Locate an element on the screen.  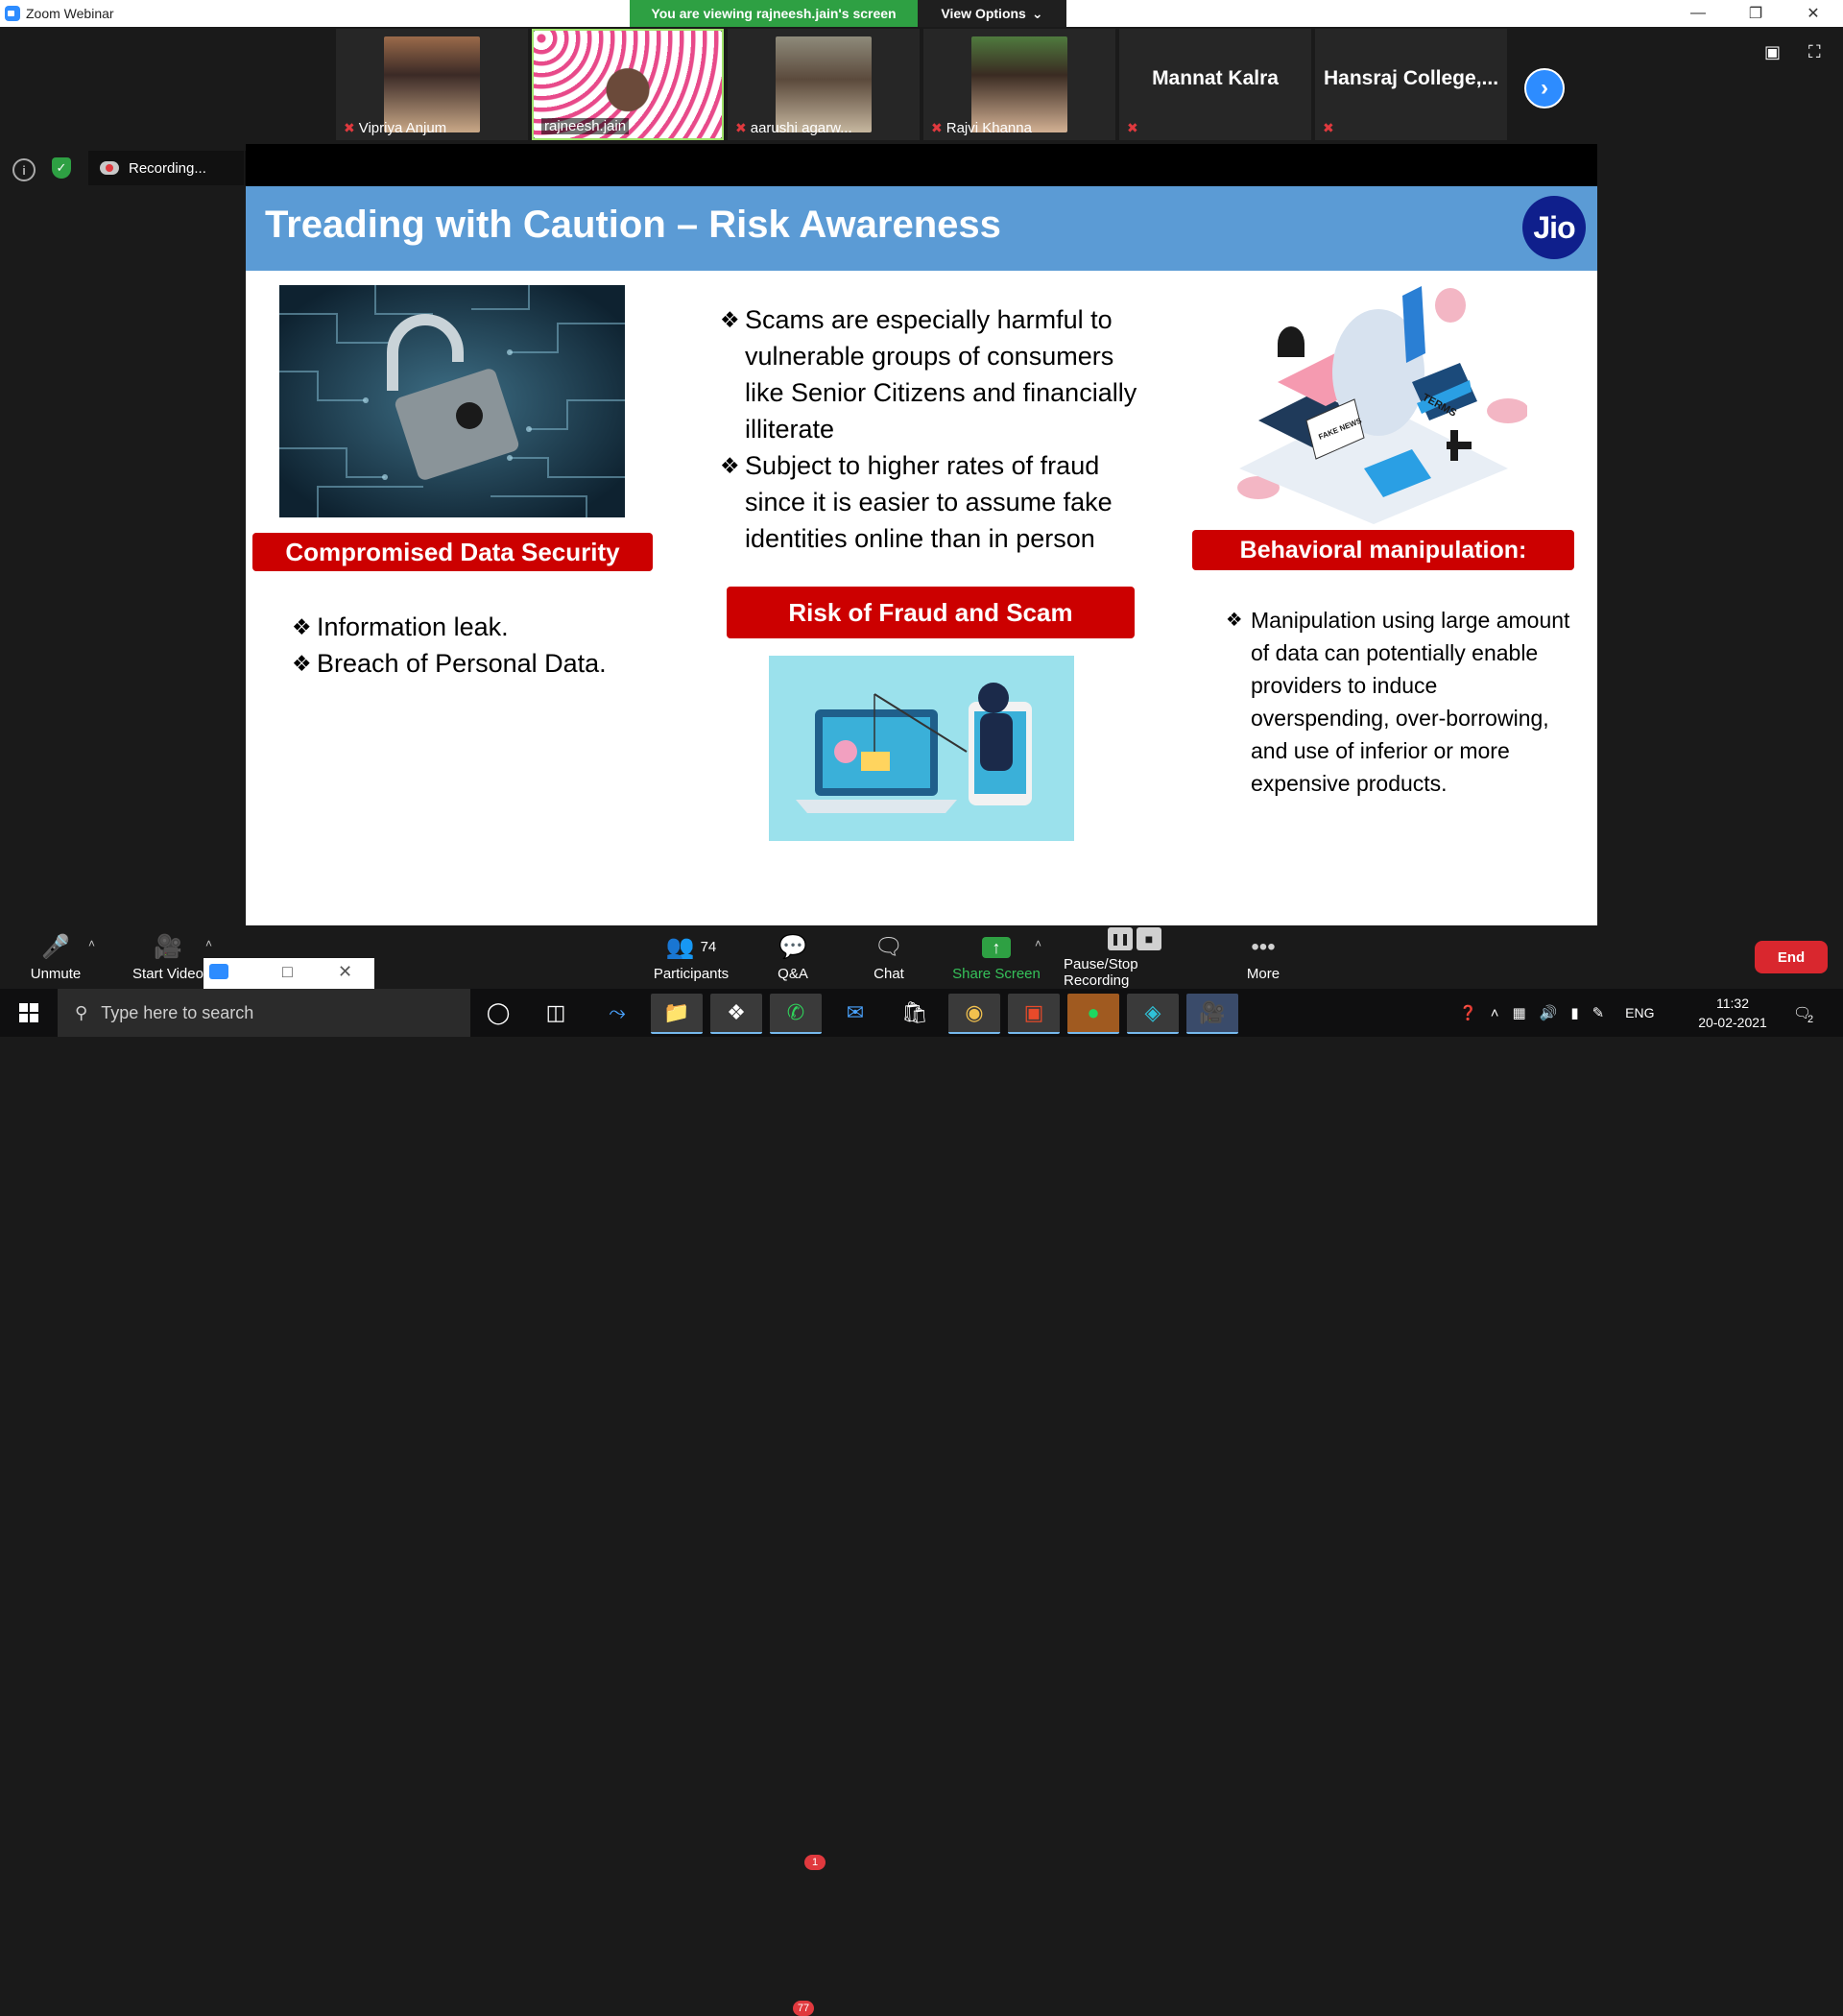
qa-label: Q&A is located at coordinates (793, 974).